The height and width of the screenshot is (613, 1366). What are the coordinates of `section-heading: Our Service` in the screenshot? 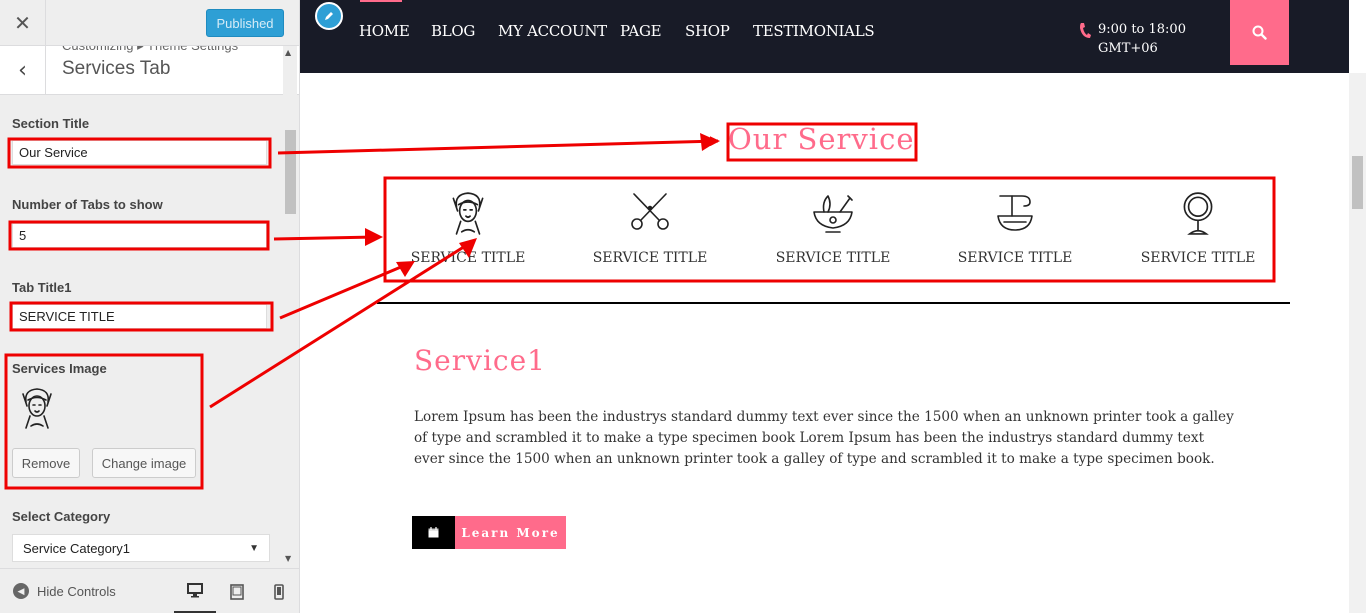 It's located at (821, 139).